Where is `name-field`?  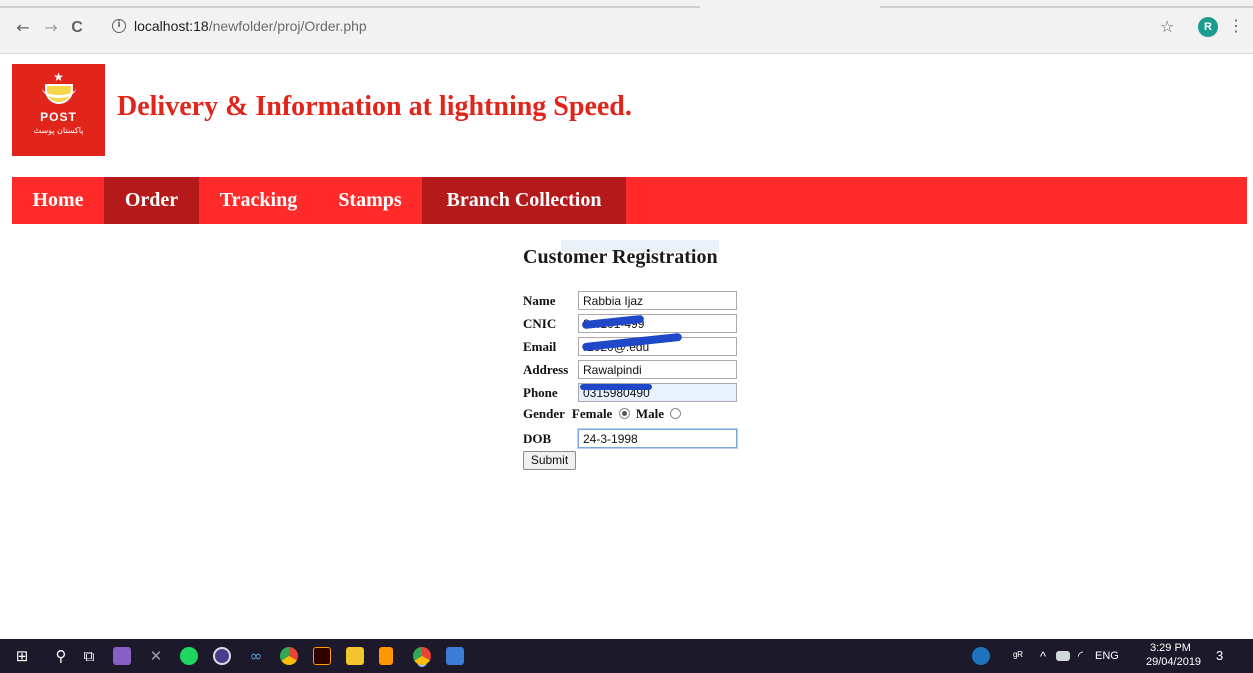 name-field is located at coordinates (657, 300).